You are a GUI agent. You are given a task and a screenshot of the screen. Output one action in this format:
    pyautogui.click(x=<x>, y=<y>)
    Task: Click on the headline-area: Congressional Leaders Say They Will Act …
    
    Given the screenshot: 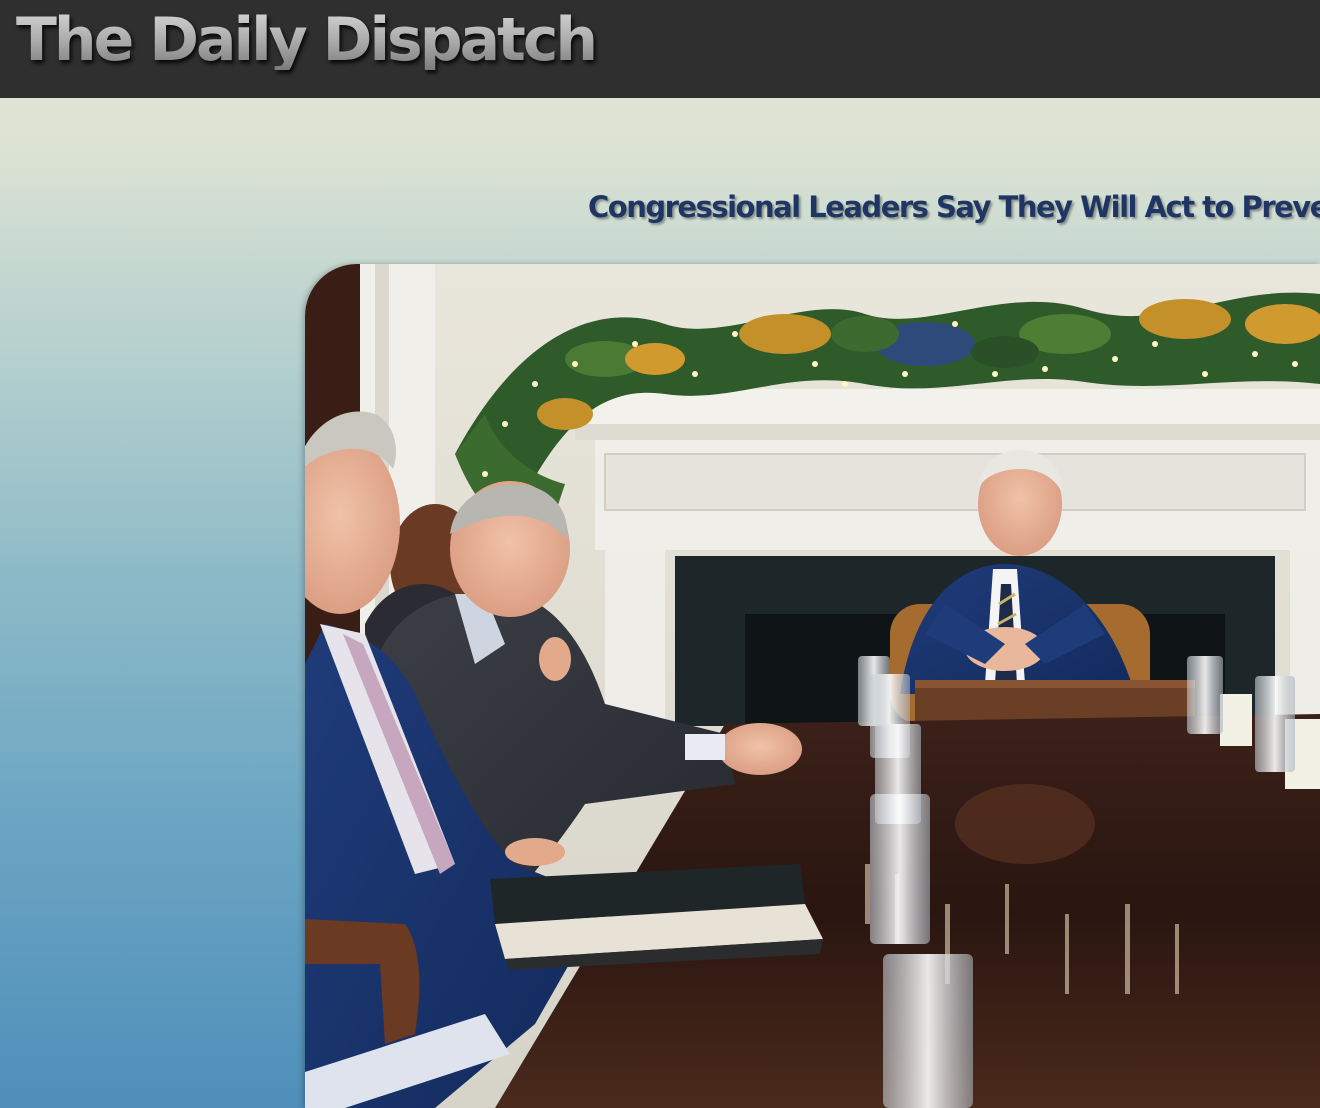 What is the action you would take?
    pyautogui.click(x=660, y=200)
    